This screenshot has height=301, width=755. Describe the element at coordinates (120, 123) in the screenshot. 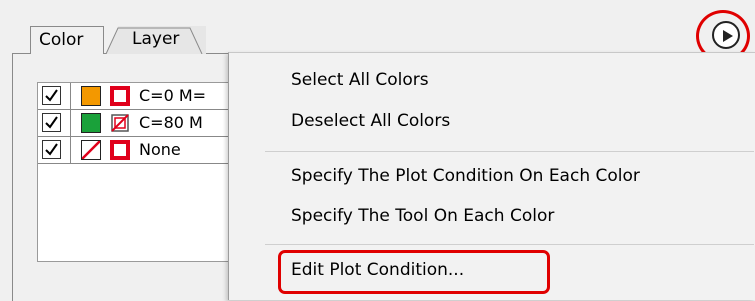

I see `tool-none-slash-icon` at that location.